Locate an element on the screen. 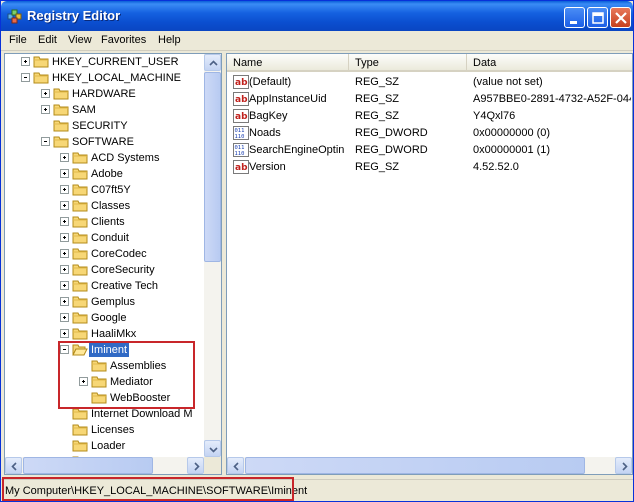 Image resolution: width=634 pixels, height=502 pixels. minimize-icon is located at coordinates (573, 22).